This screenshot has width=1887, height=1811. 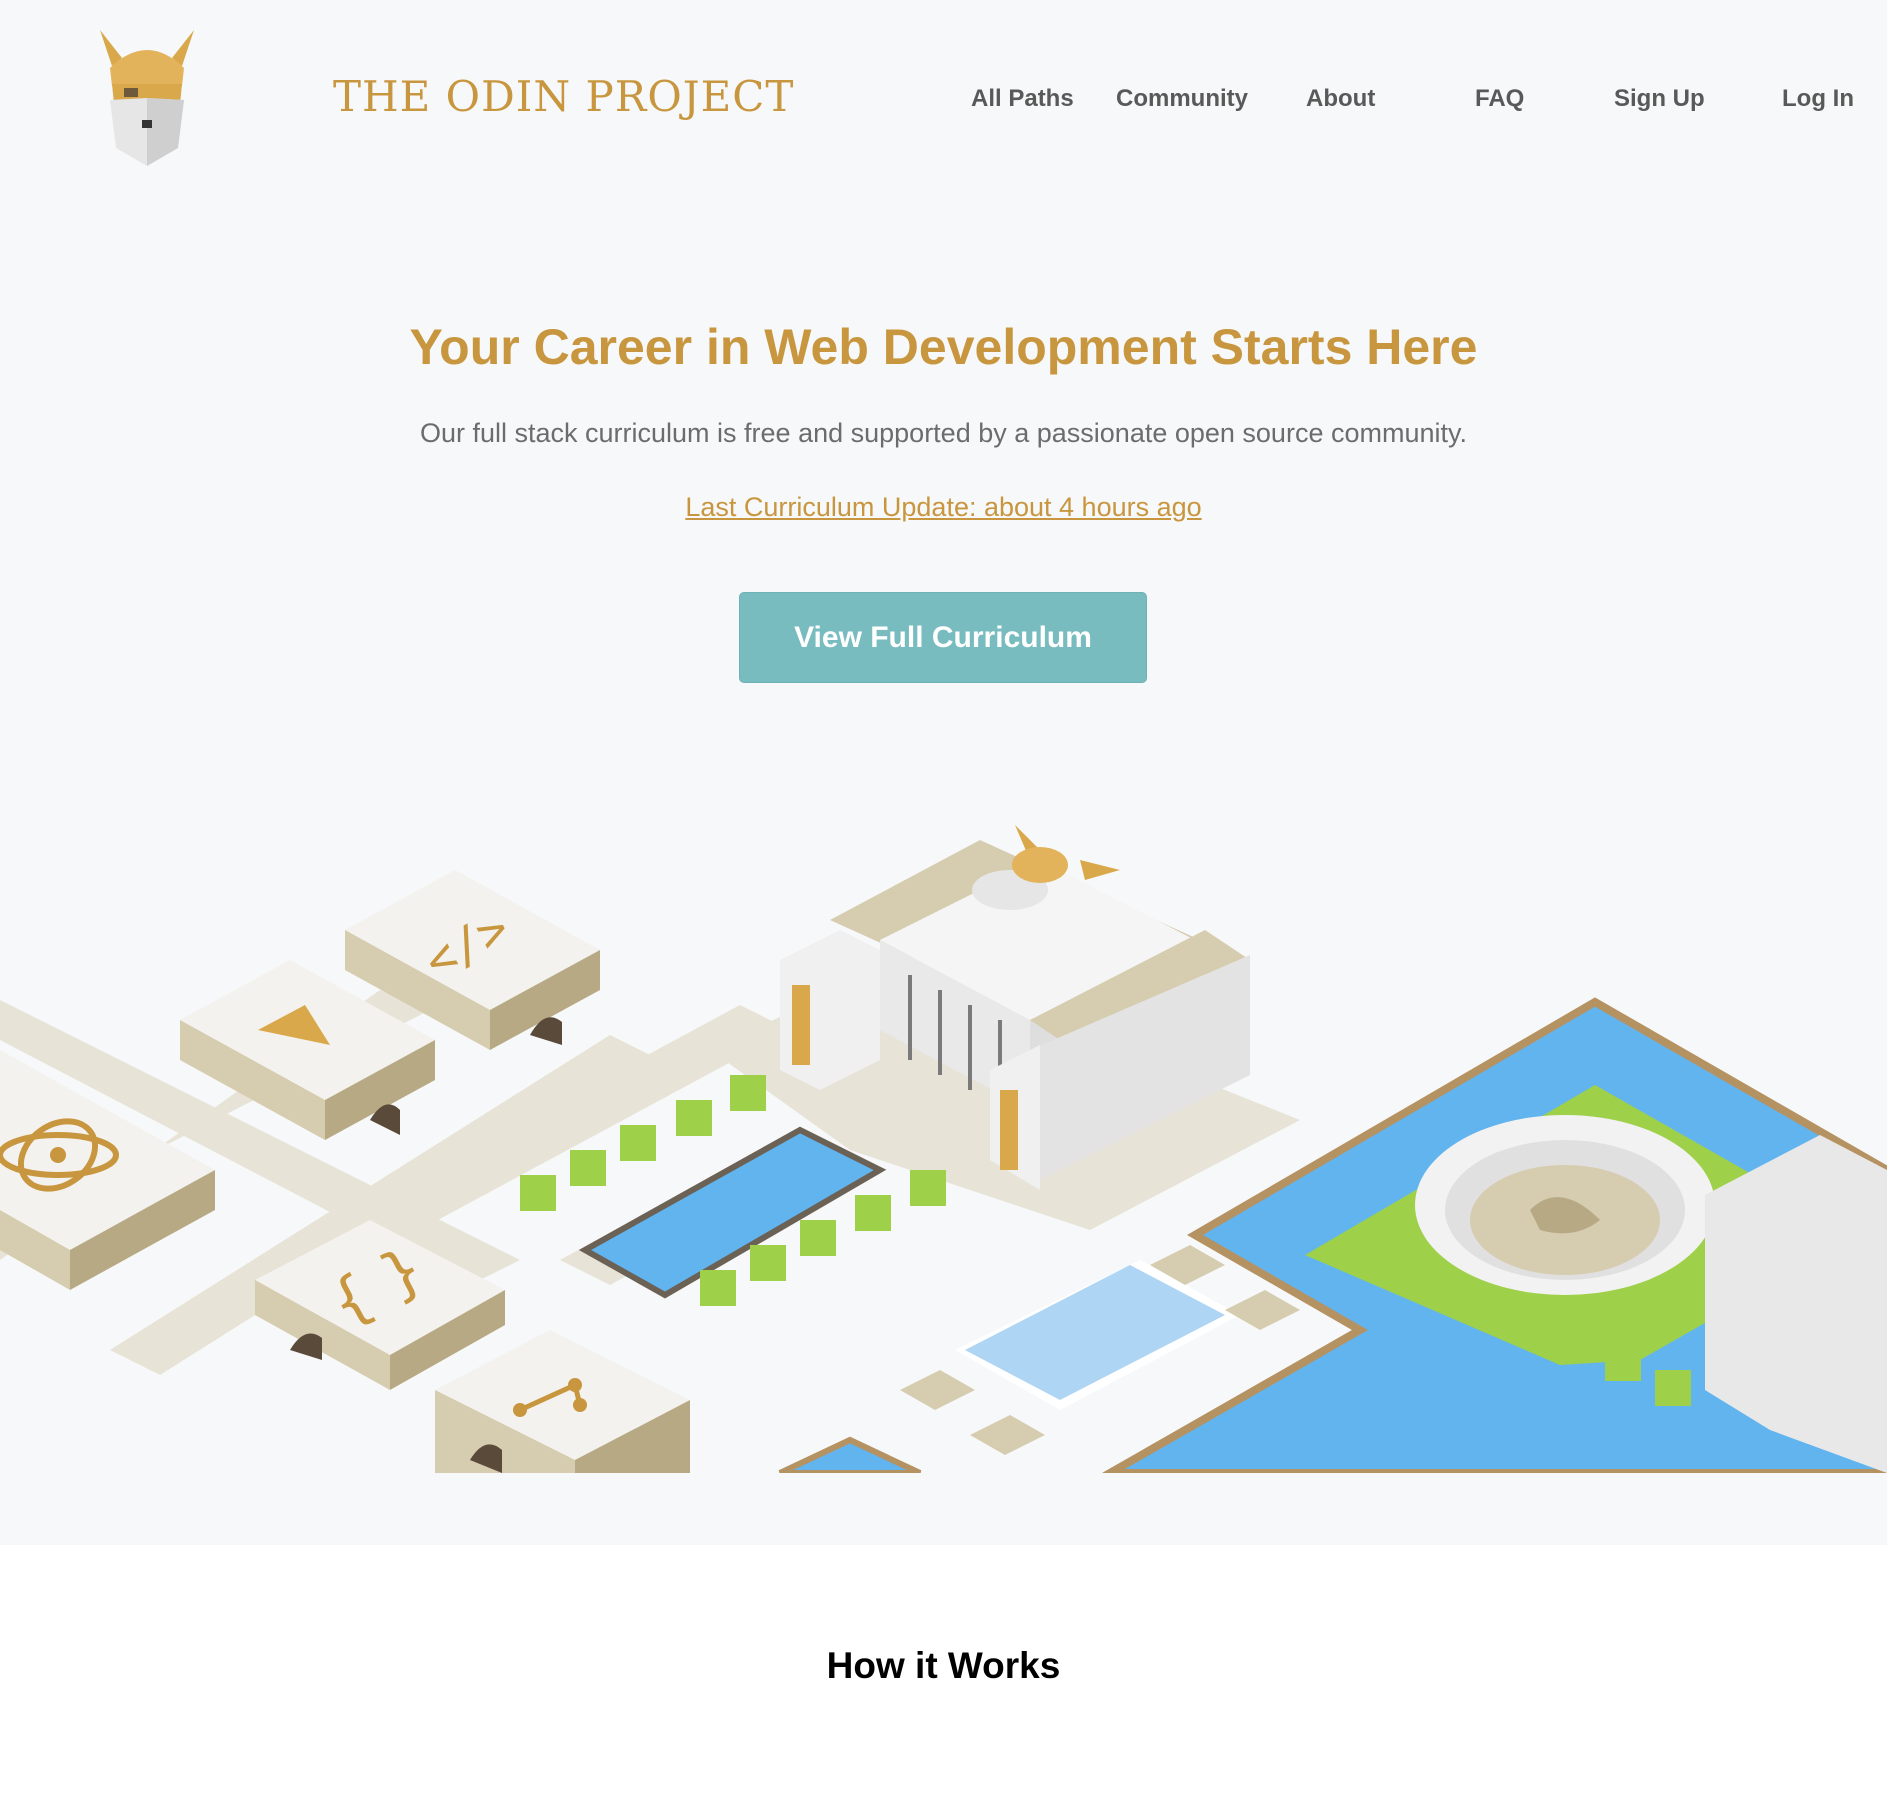 I want to click on brand-title: THE ODIN PROJECT, so click(x=563, y=96).